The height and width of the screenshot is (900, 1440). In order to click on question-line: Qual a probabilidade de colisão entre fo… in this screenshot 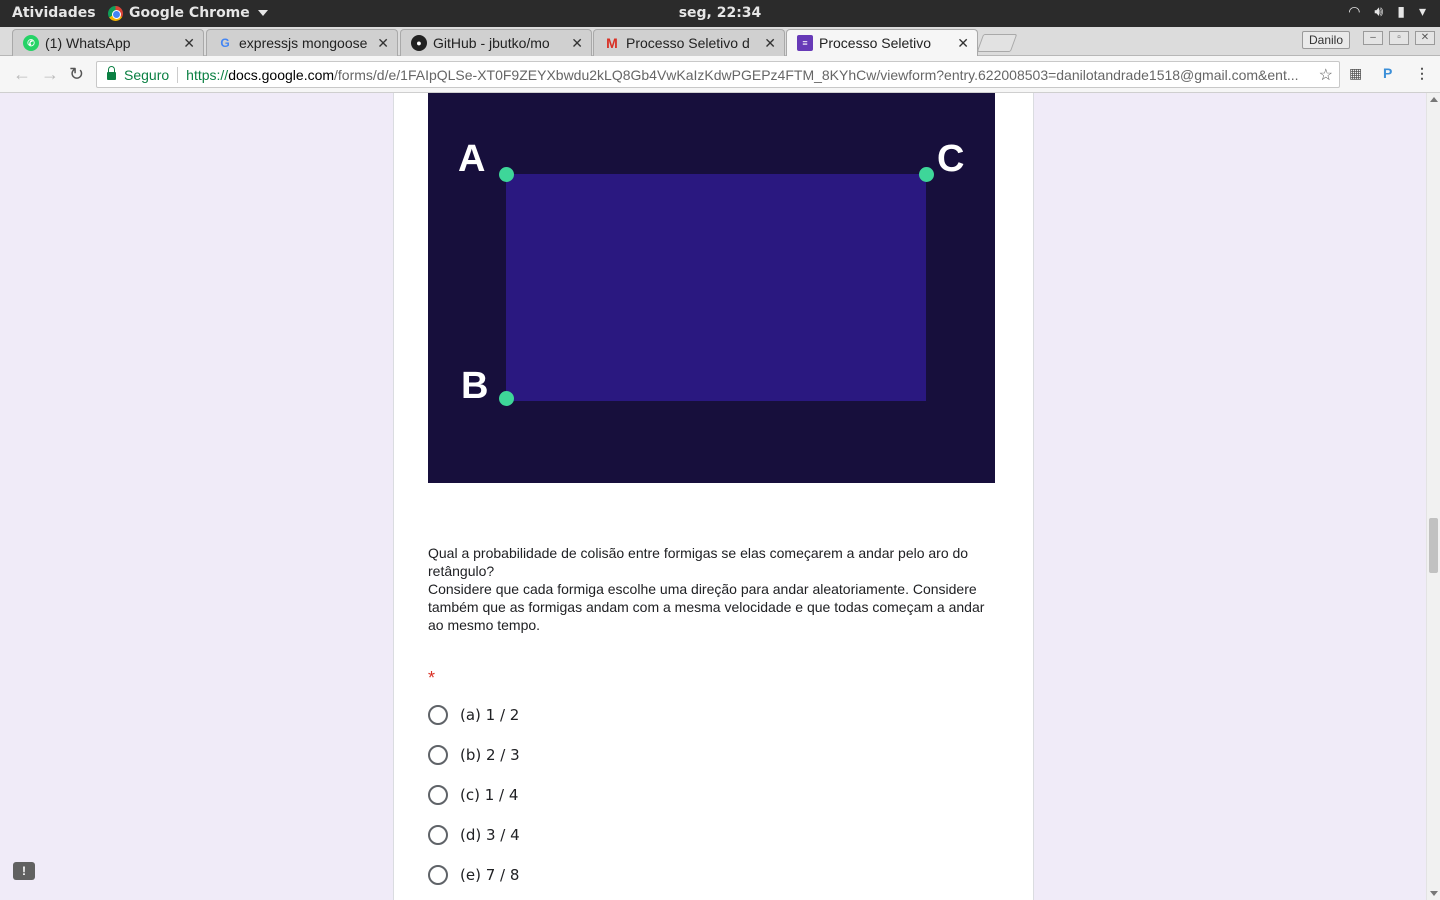, I will do `click(698, 562)`.